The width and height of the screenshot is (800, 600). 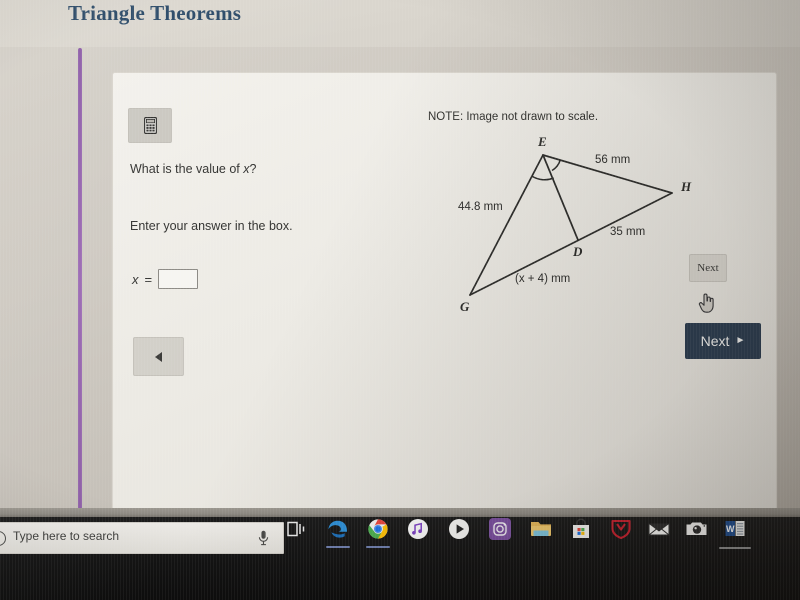 I want to click on taskbar-item-mail, so click(x=659, y=529).